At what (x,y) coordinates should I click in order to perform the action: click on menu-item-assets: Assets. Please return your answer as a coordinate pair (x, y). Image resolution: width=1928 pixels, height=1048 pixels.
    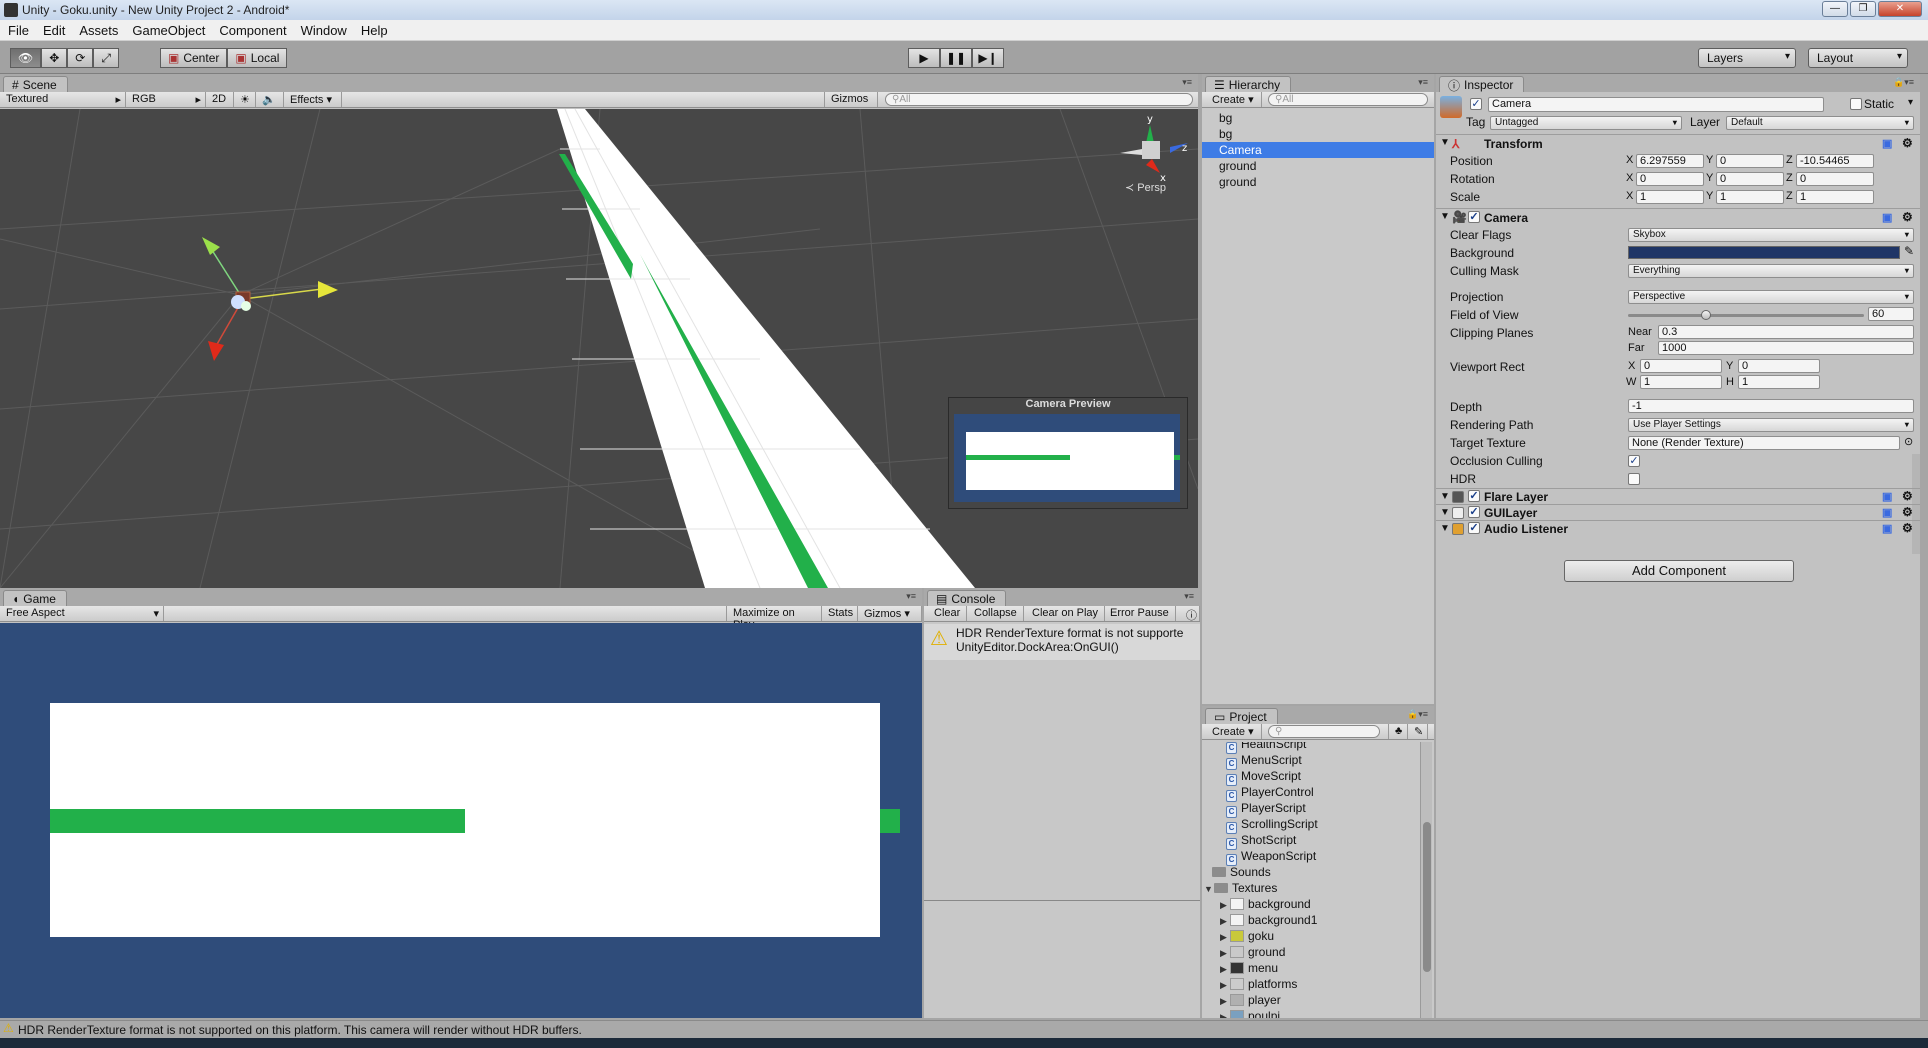
    Looking at the image, I should click on (98, 30).